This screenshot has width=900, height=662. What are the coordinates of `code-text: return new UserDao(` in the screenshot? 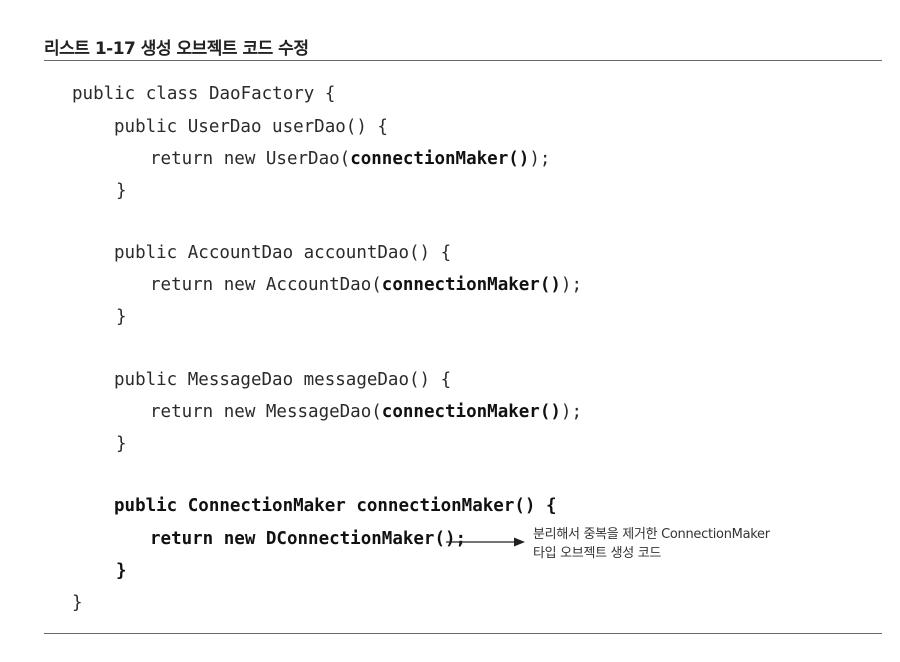 It's located at (250, 159).